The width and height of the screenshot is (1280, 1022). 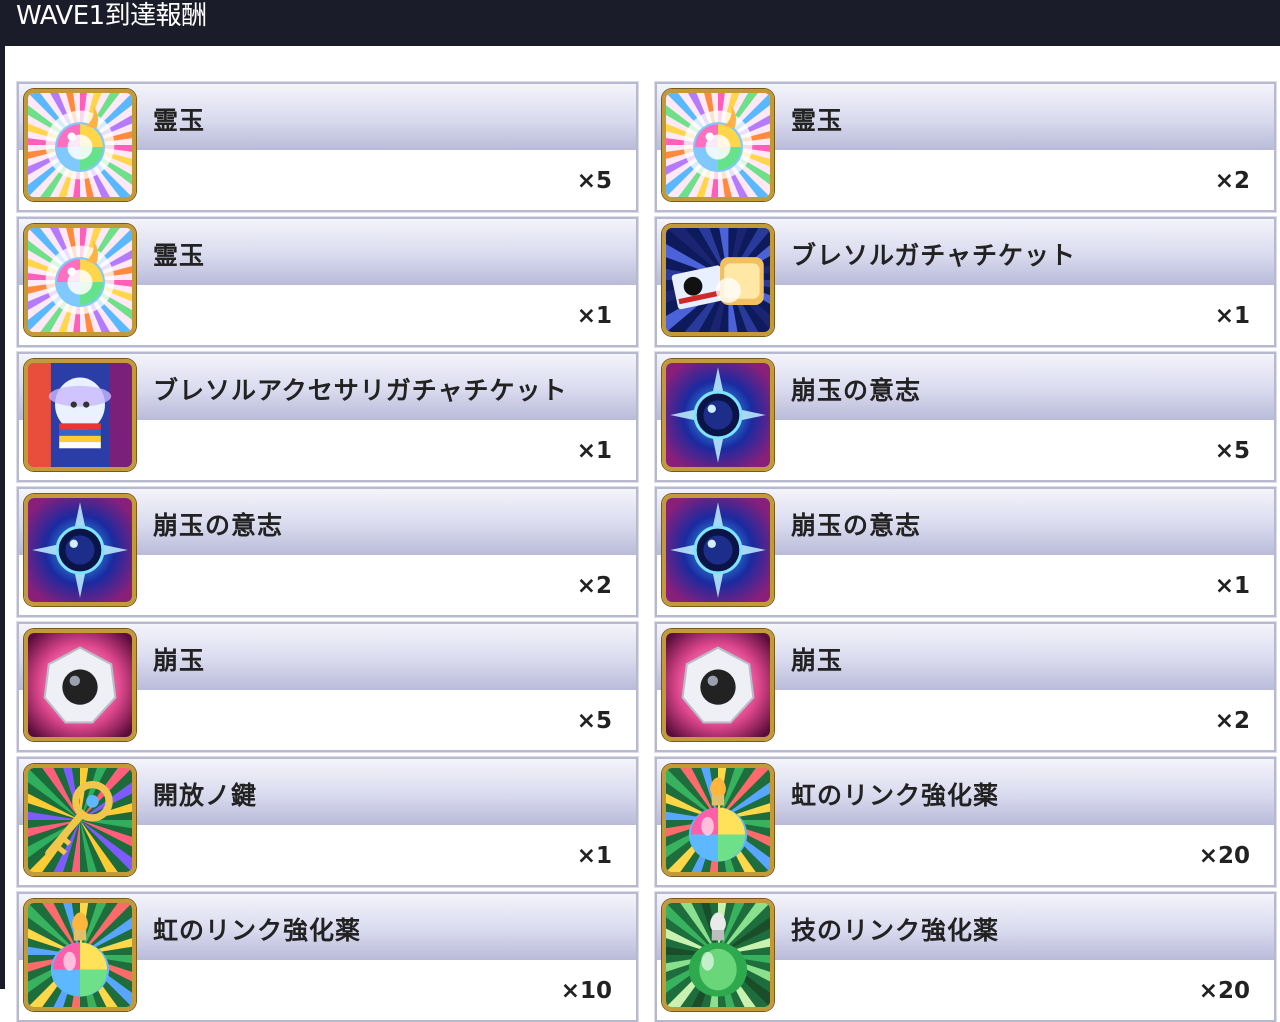 I want to click on reward-name: ブレソルガチャチケット, so click(x=934, y=255).